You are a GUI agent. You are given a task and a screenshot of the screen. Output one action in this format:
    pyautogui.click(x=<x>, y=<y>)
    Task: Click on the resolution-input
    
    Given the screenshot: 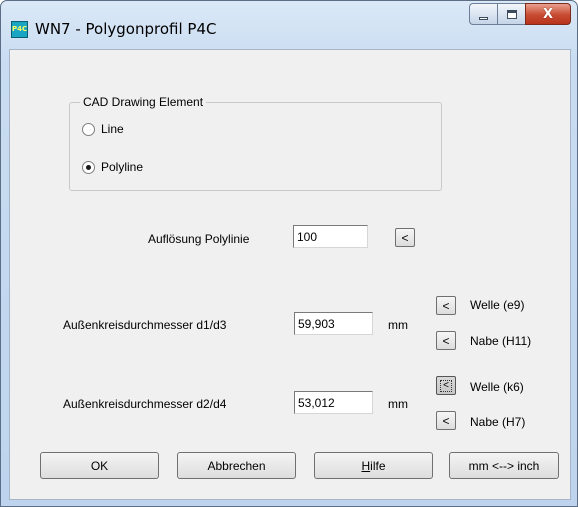 What is the action you would take?
    pyautogui.click(x=330, y=236)
    